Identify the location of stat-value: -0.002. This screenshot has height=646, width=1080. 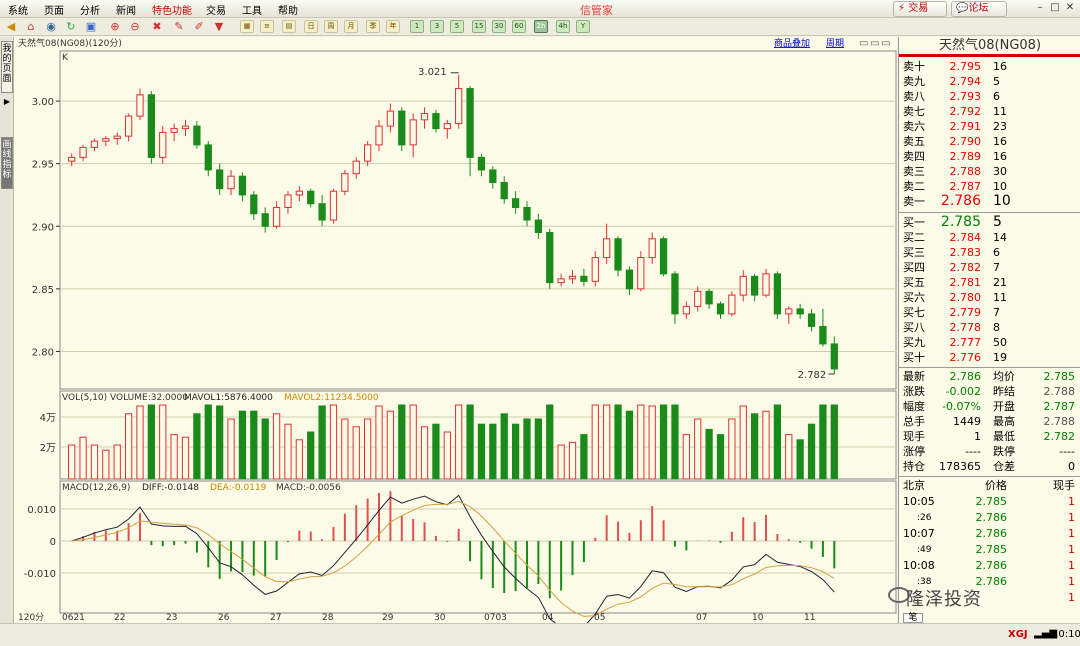
(963, 391).